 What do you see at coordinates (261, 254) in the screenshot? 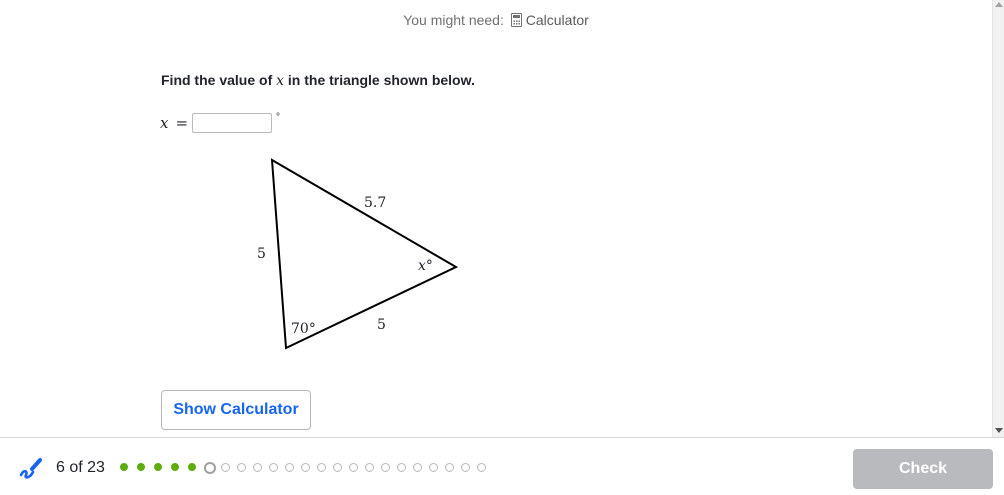
I see `side-left-label: 5` at bounding box center [261, 254].